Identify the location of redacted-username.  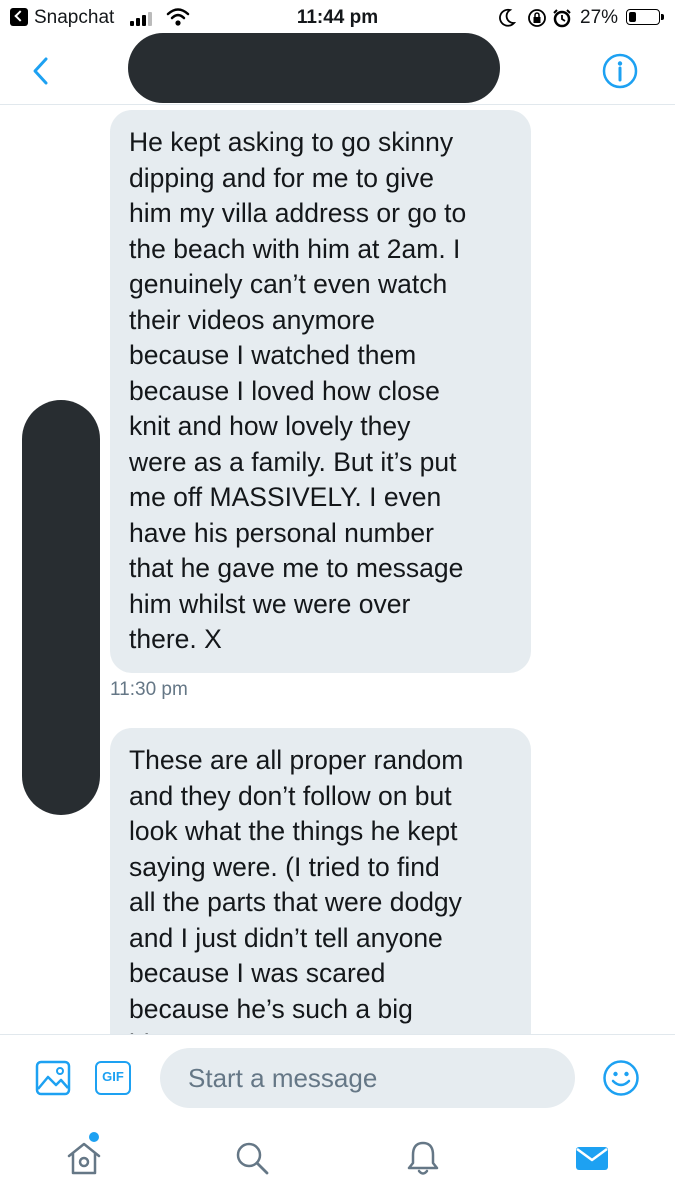
(314, 68).